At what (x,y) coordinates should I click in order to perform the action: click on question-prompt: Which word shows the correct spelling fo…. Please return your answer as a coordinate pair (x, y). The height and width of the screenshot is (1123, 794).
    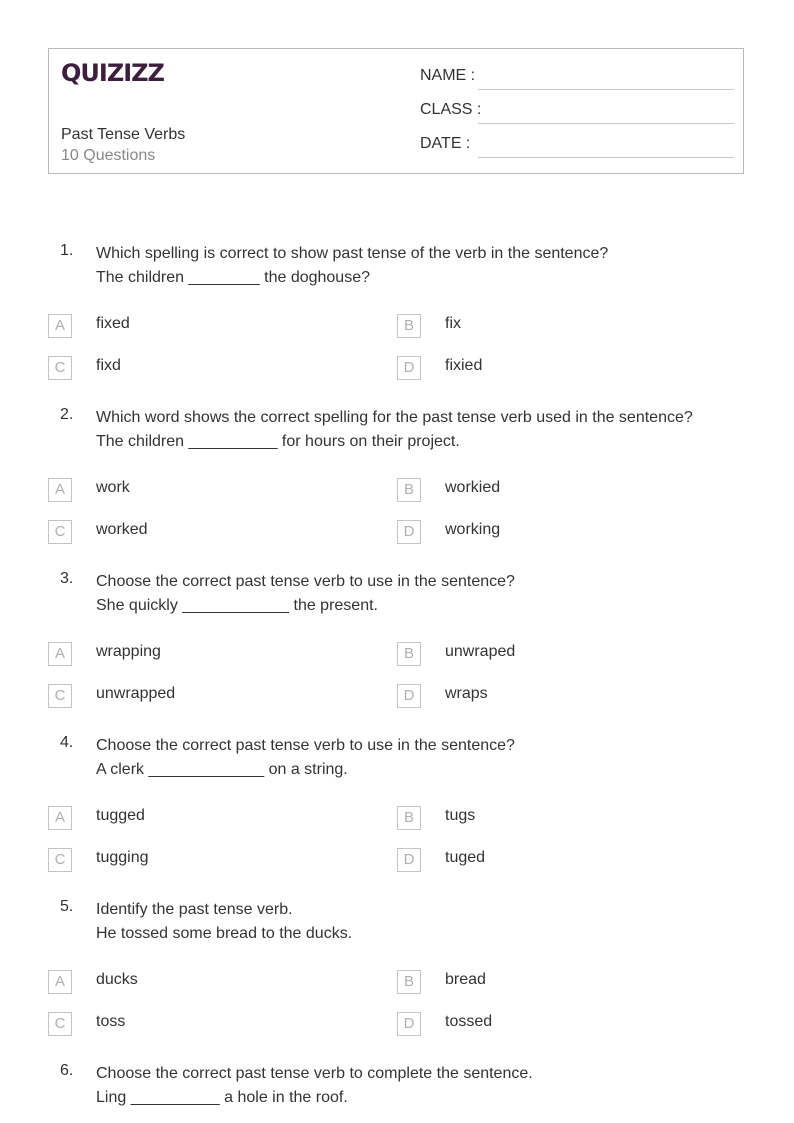
    Looking at the image, I should click on (394, 417).